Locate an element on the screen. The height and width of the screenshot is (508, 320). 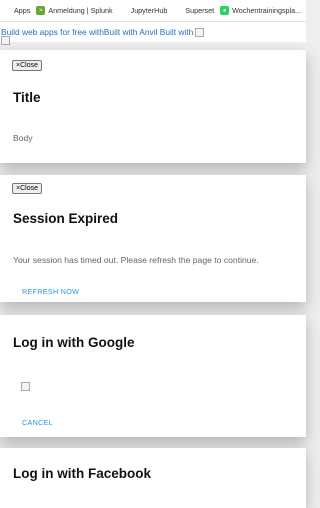
cancel-button: CANCEL is located at coordinates (37, 422).